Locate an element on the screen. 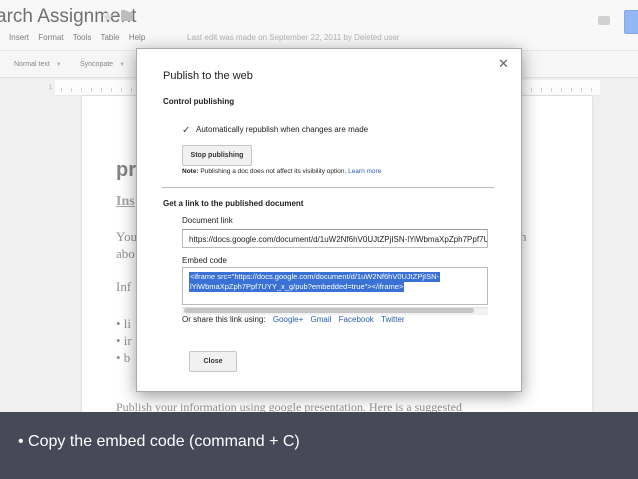 This screenshot has height=479, width=638. learn-more-link: Learn more is located at coordinates (364, 171).